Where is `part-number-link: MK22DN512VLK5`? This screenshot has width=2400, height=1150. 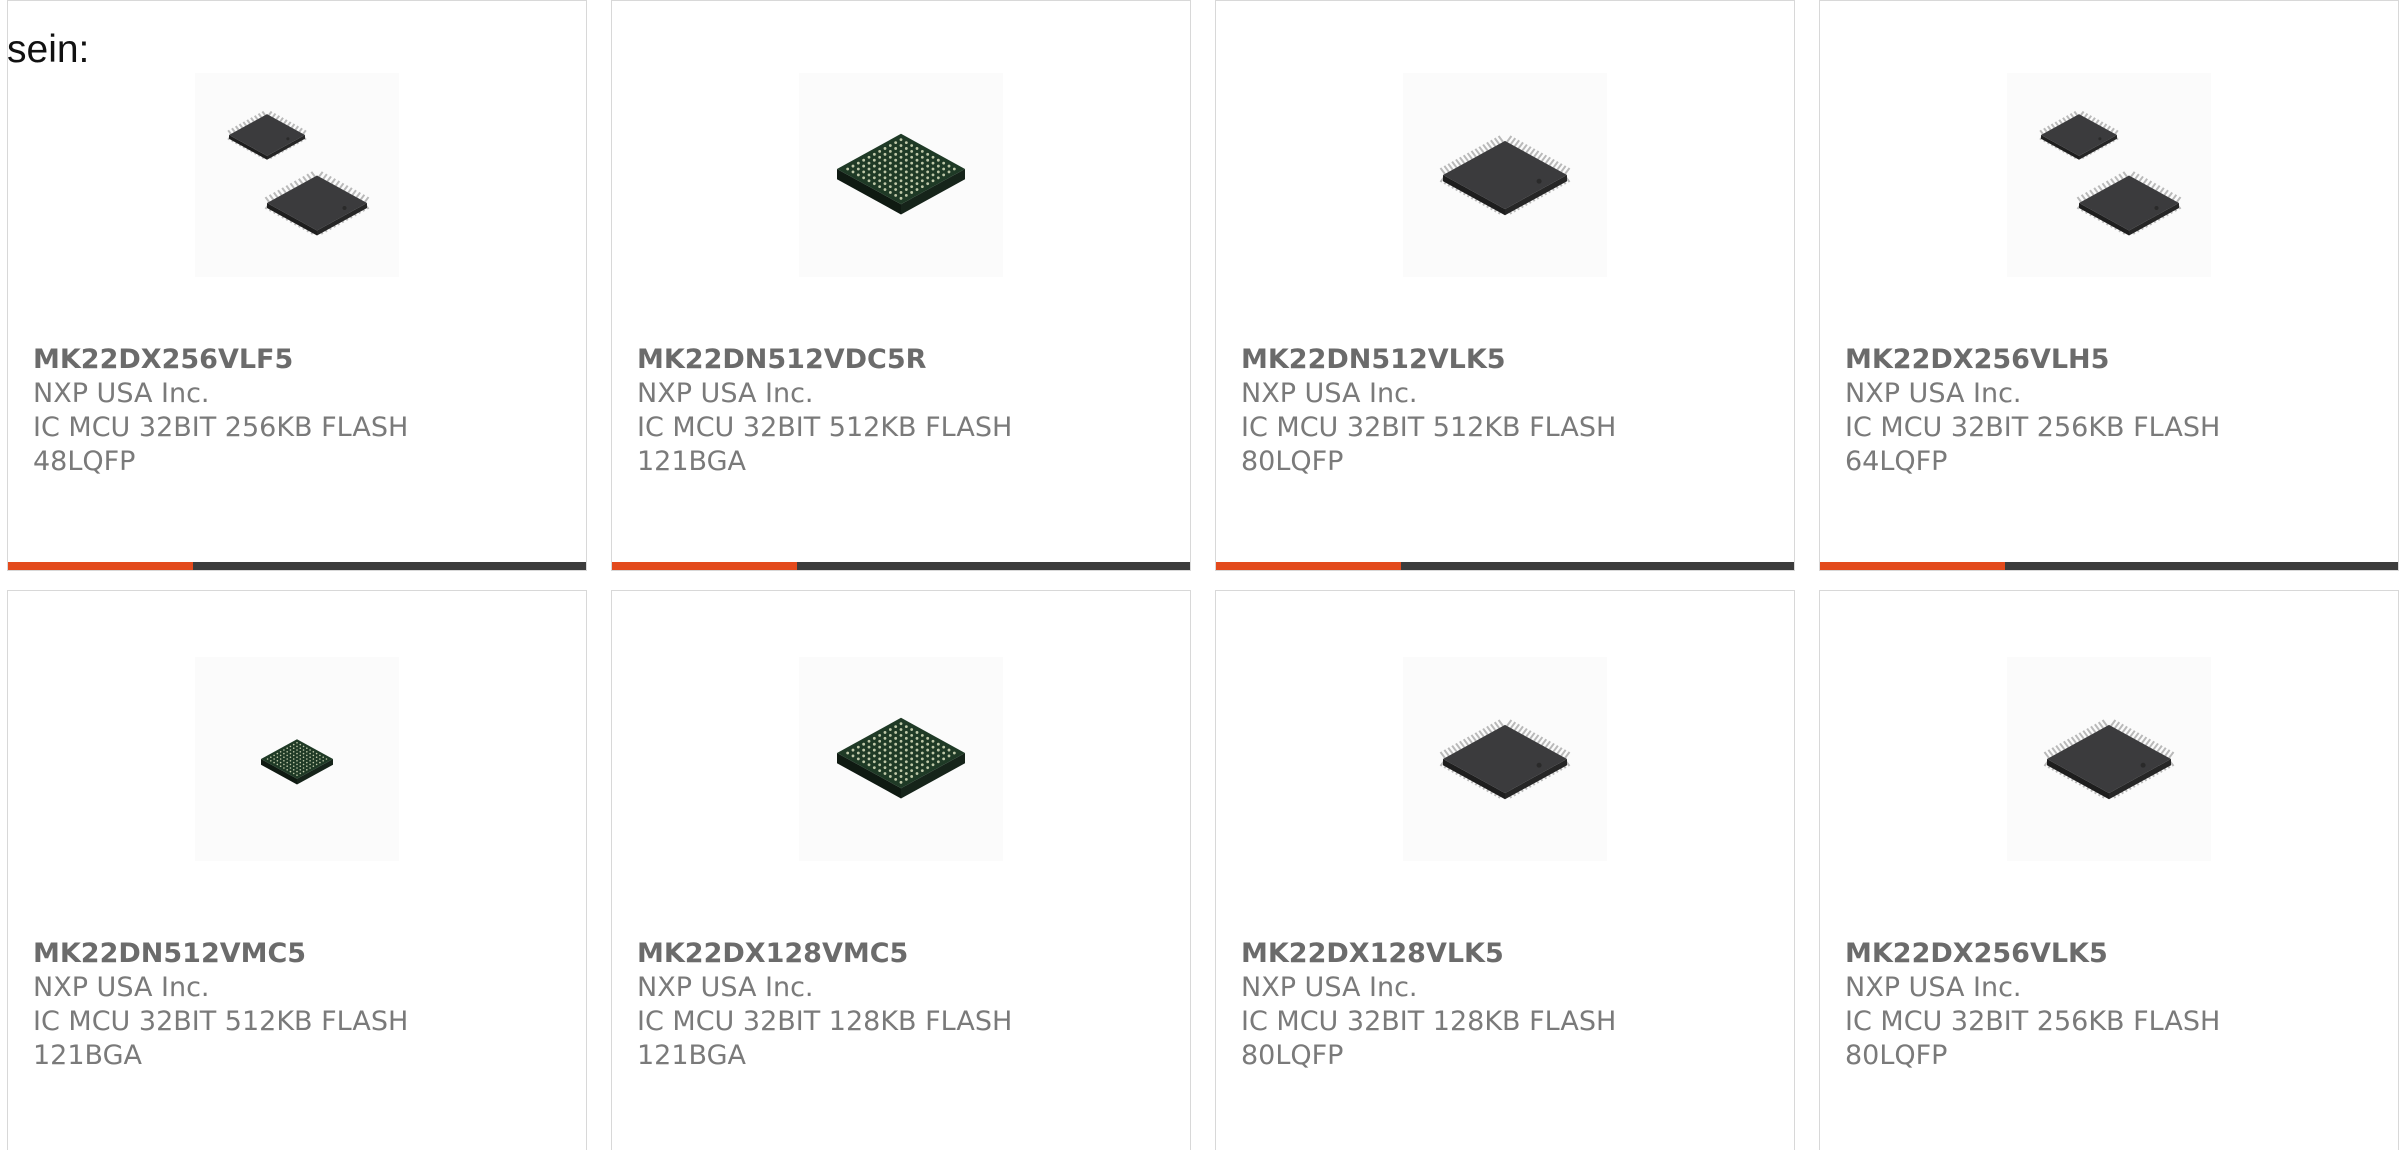
part-number-link: MK22DN512VLK5 is located at coordinates (1428, 360).